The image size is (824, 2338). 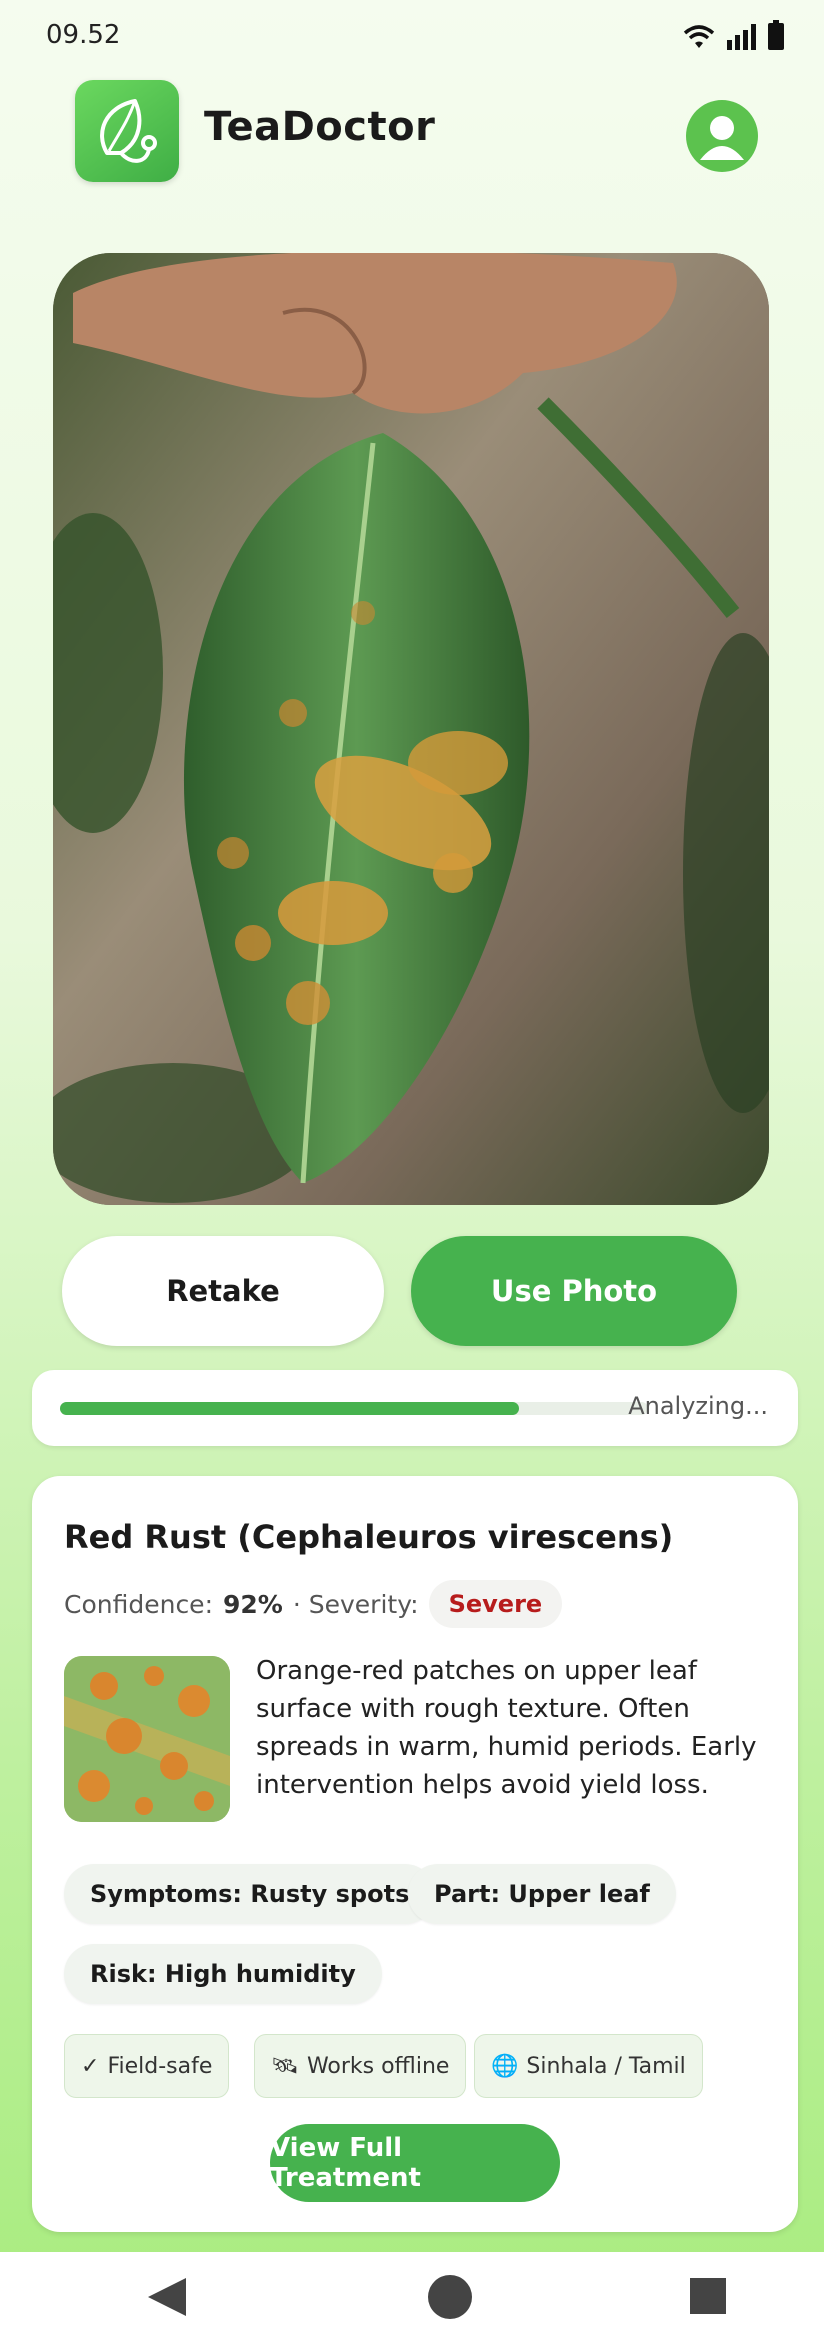 I want to click on battery-icon, so click(x=776, y=35).